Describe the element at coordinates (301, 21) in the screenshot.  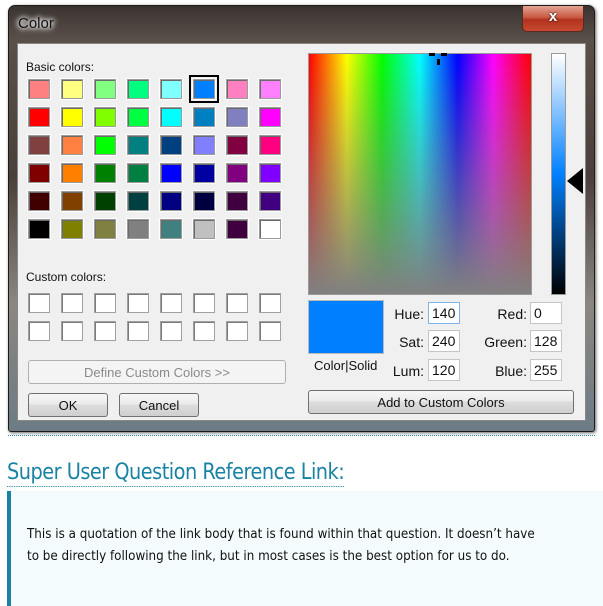
I see `title-bar: Color x` at that location.